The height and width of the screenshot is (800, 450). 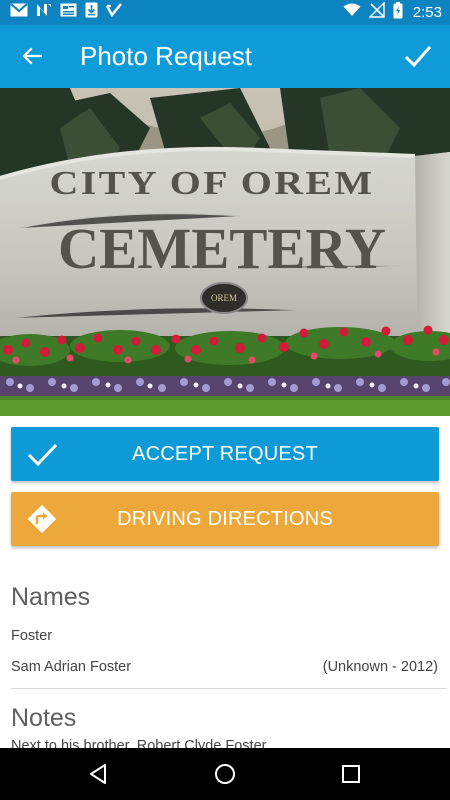 I want to click on circle-home-icon, so click(x=225, y=774).